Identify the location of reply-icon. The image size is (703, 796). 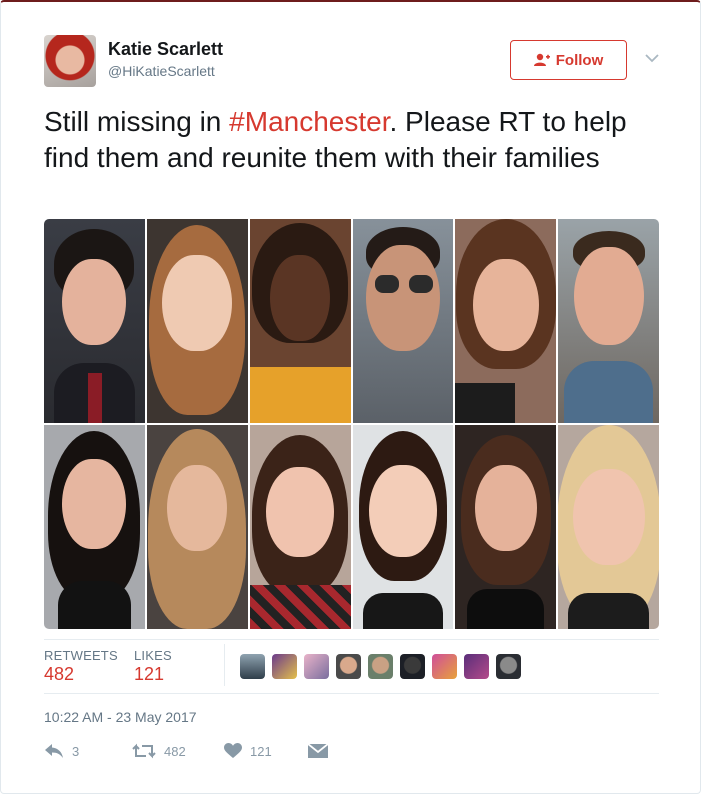
(54, 751).